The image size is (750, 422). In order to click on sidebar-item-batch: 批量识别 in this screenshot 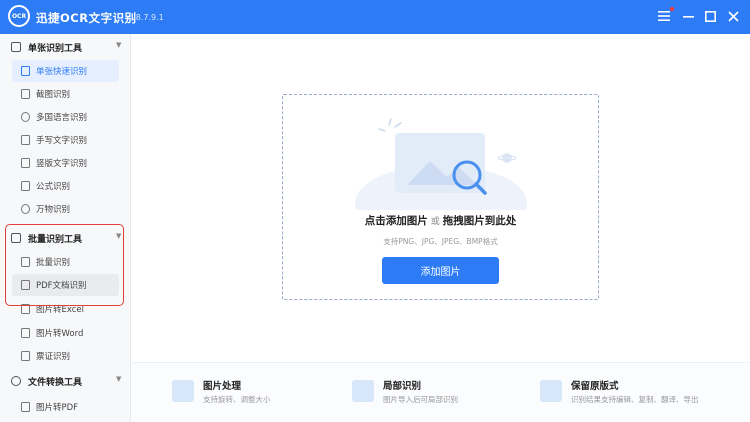, I will do `click(65, 262)`.